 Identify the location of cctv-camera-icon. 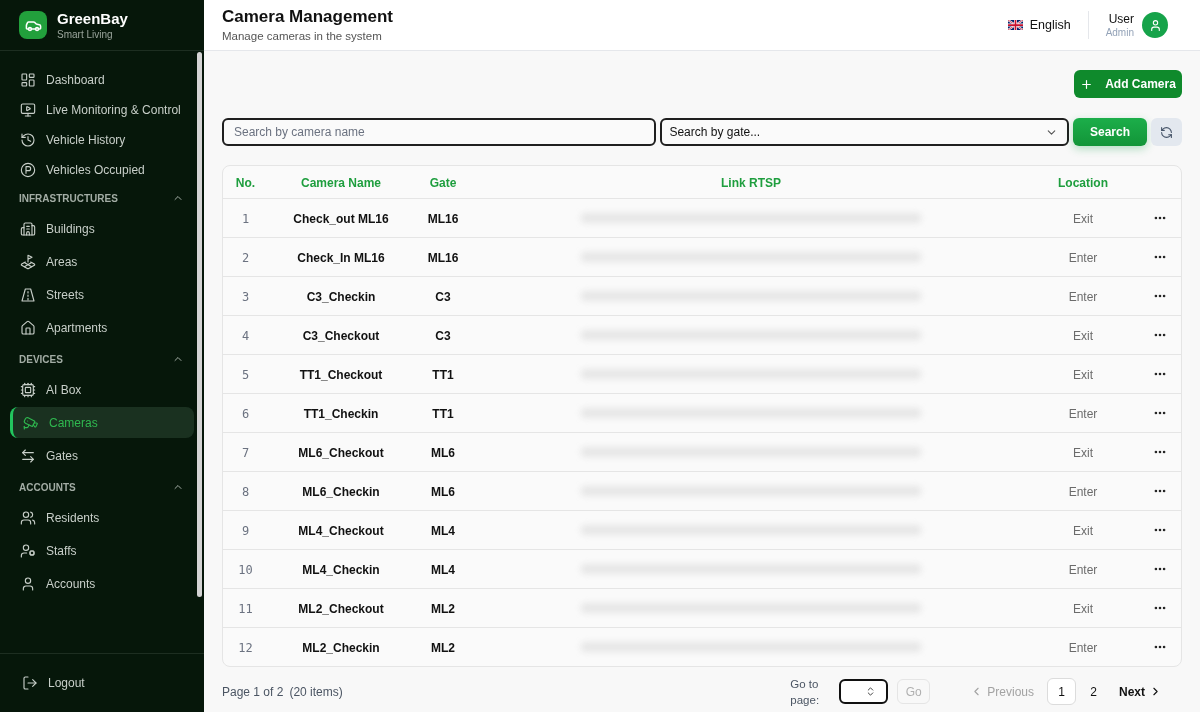
(31, 422).